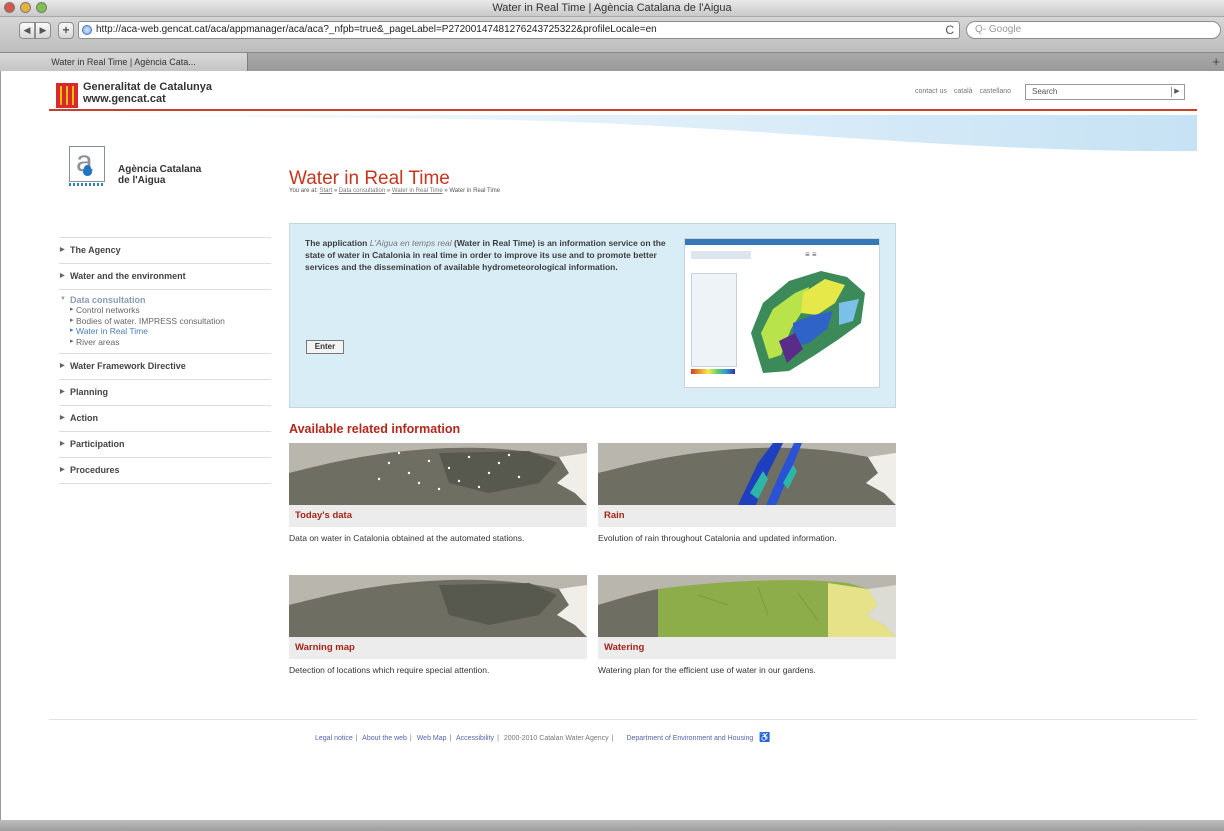 The height and width of the screenshot is (831, 1224). I want to click on sidebar-item-planning: ▶ Planning, so click(165, 393).